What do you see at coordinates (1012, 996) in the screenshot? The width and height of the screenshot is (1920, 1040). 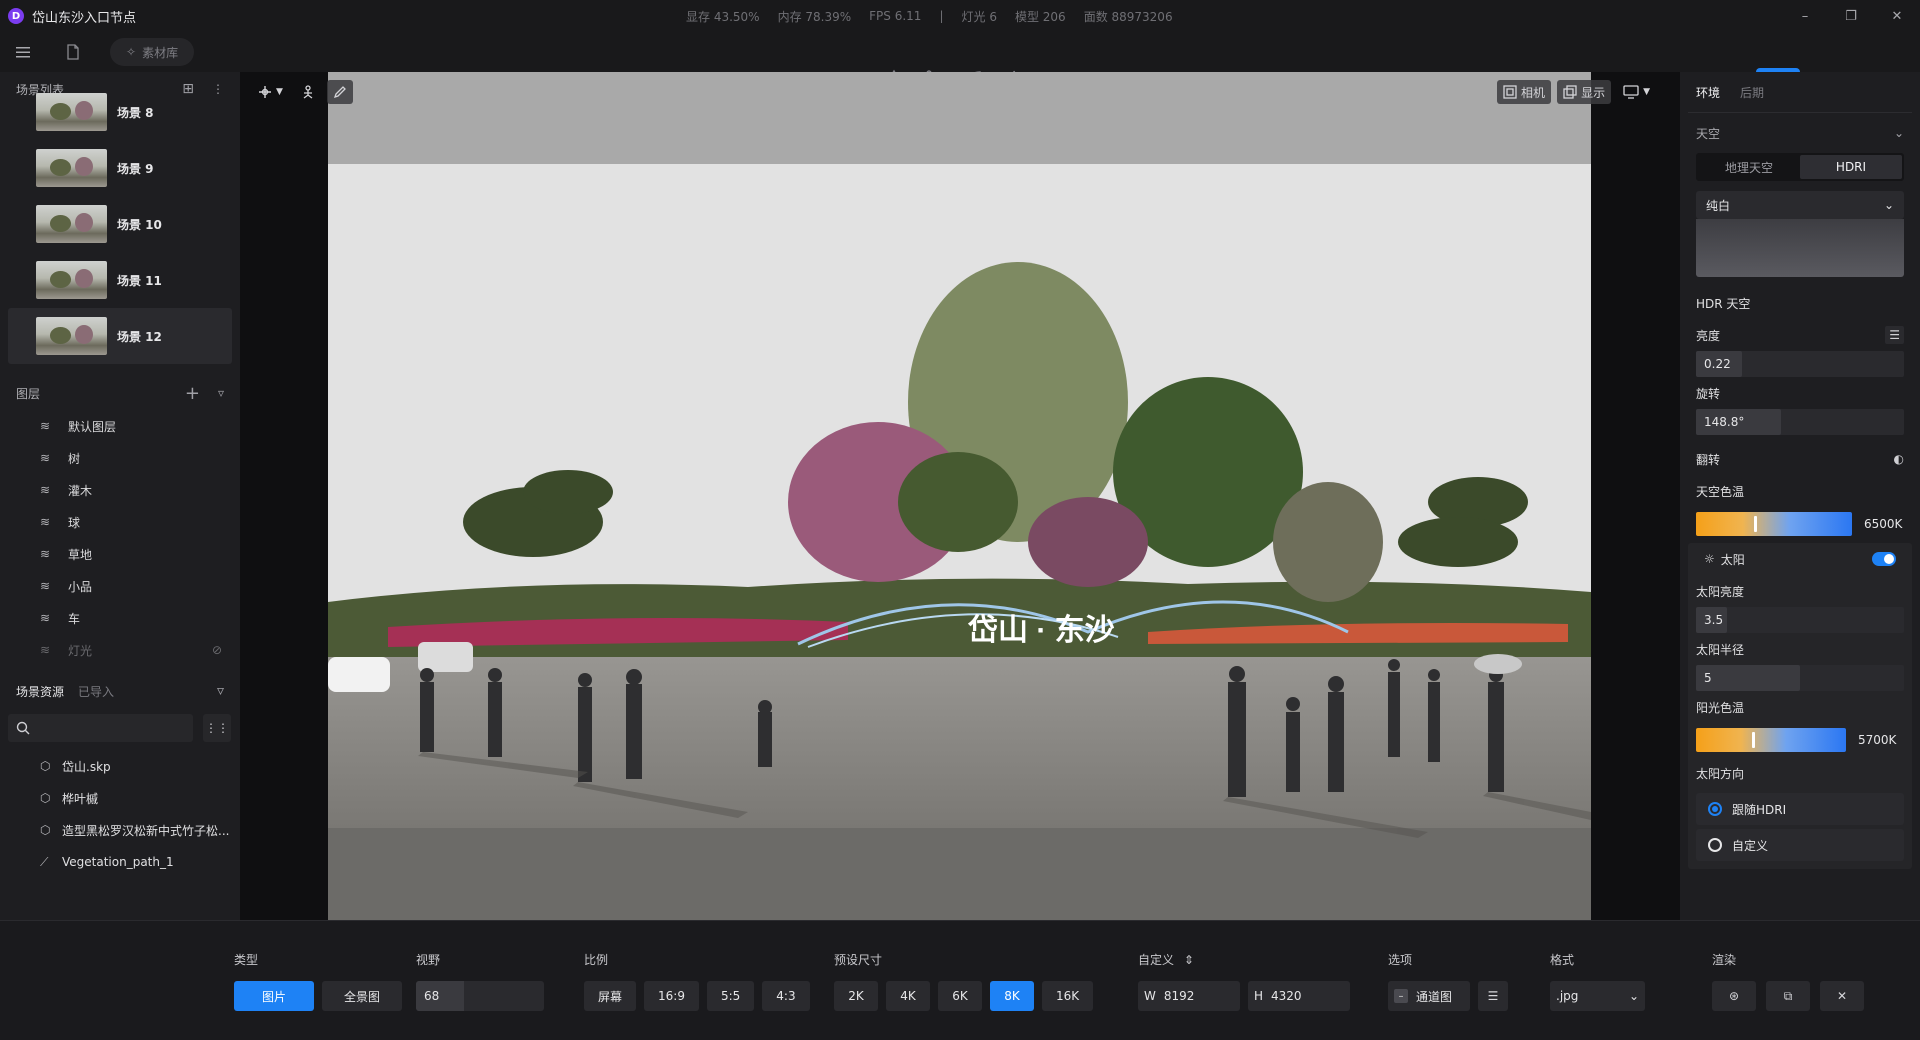 I see `preset-8k-button: 8K` at bounding box center [1012, 996].